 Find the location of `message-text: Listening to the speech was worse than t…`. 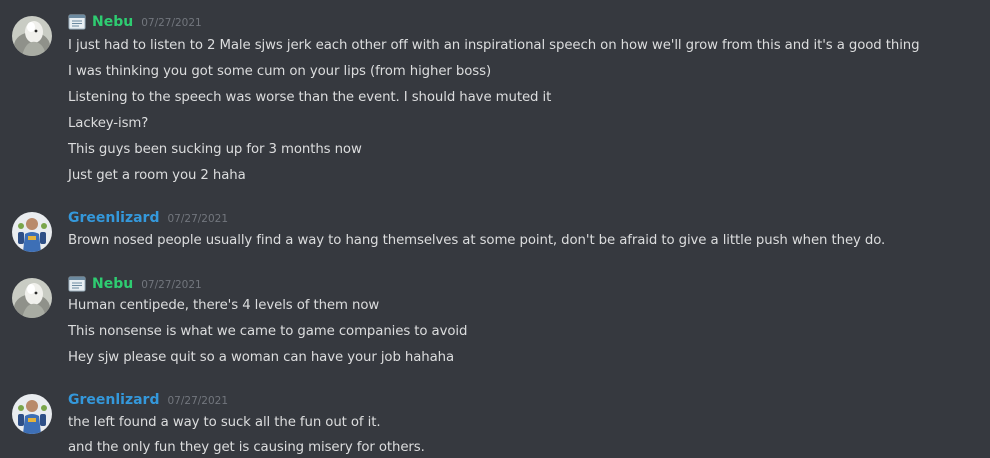

message-text: Listening to the speech was worse than t… is located at coordinates (310, 97).